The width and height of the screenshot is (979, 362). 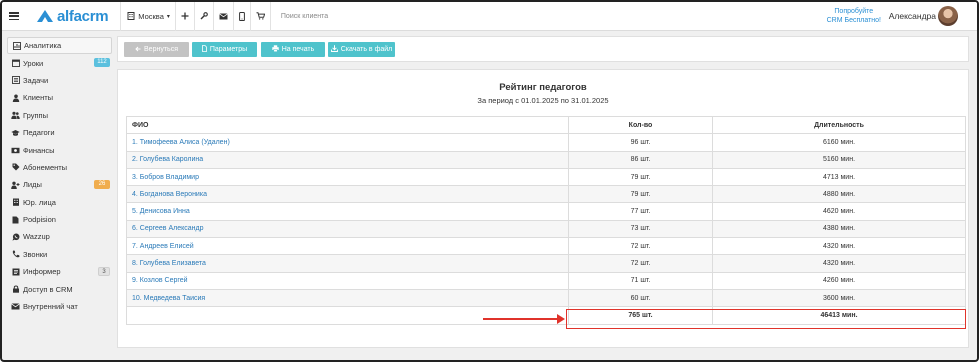 I want to click on sidebar-item-teachers: Педагоги, so click(x=59, y=132).